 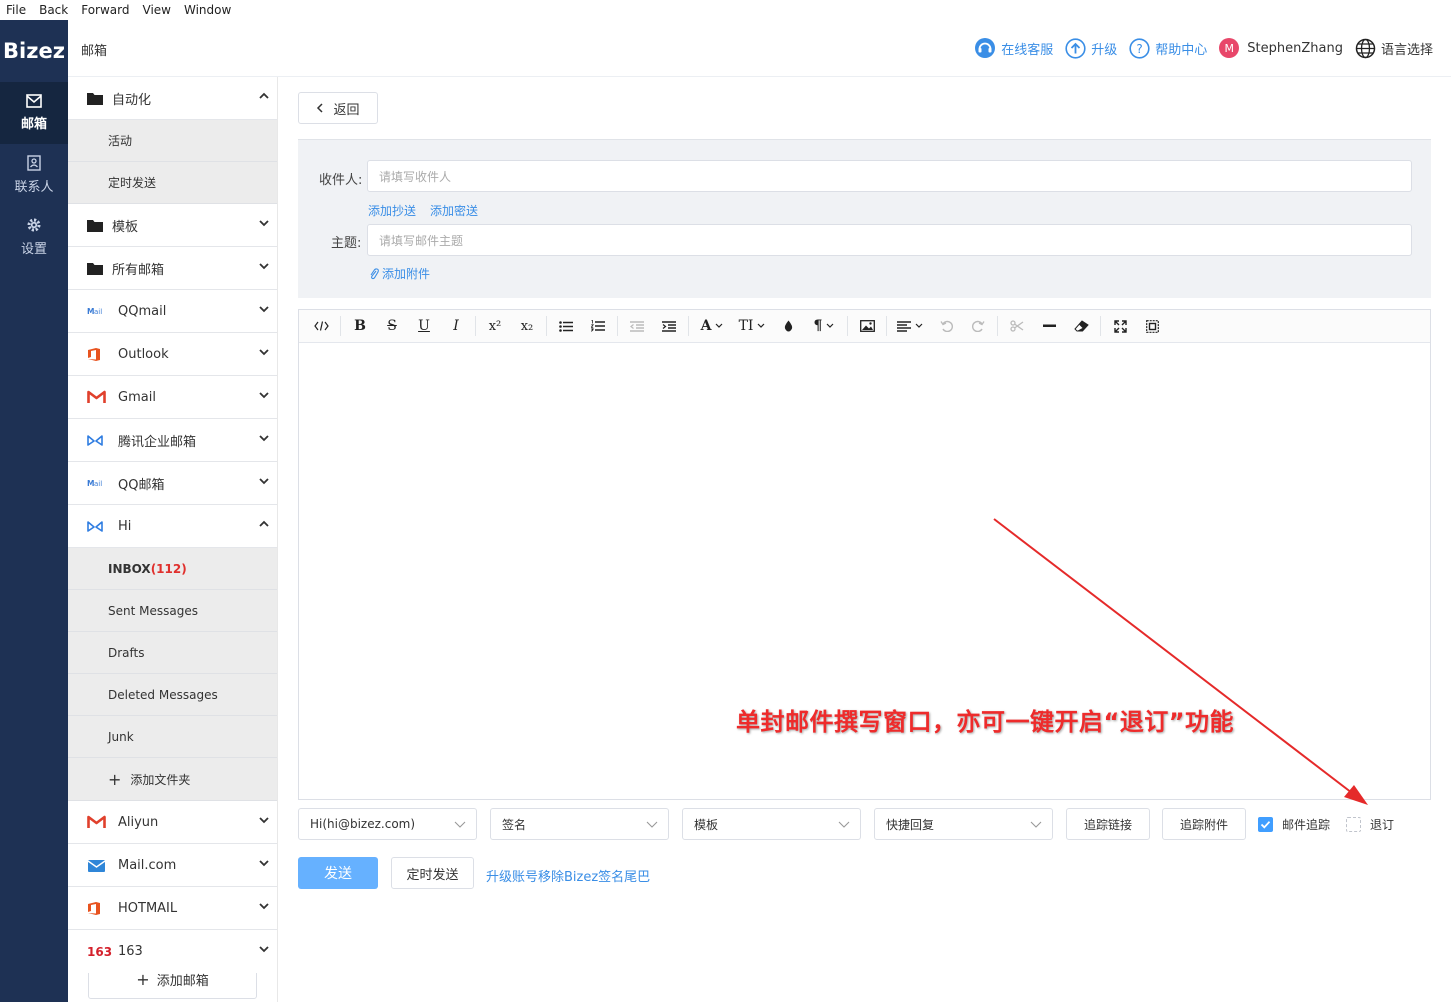 I want to click on email-tracking-checkbox, so click(x=1265, y=824).